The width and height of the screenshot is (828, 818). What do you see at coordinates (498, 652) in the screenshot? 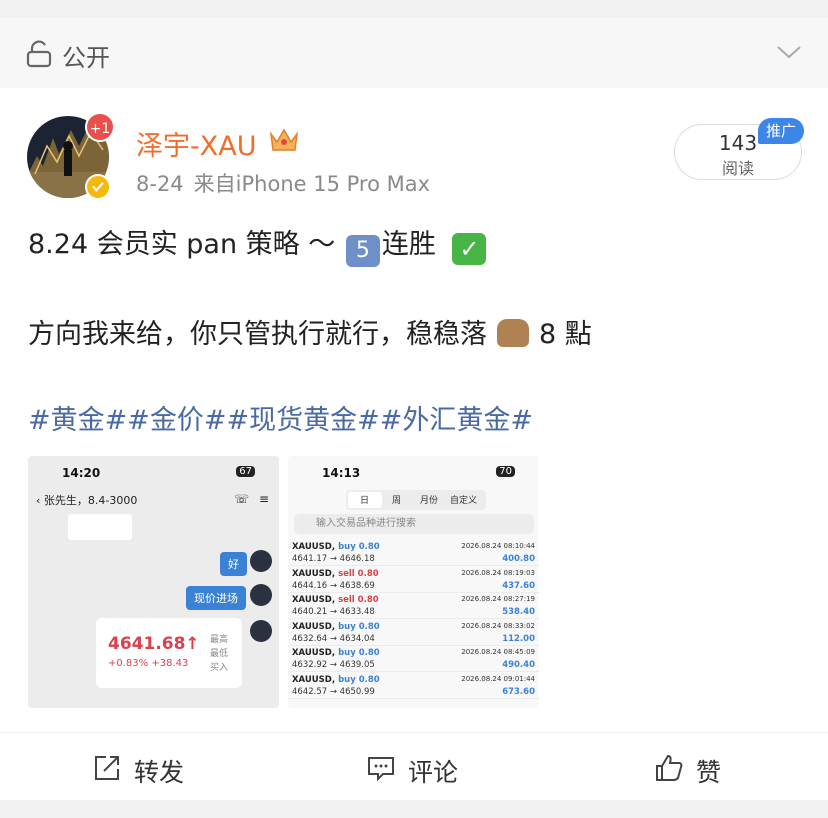
I see `trade-date: 2026.08.24 08:45:09` at bounding box center [498, 652].